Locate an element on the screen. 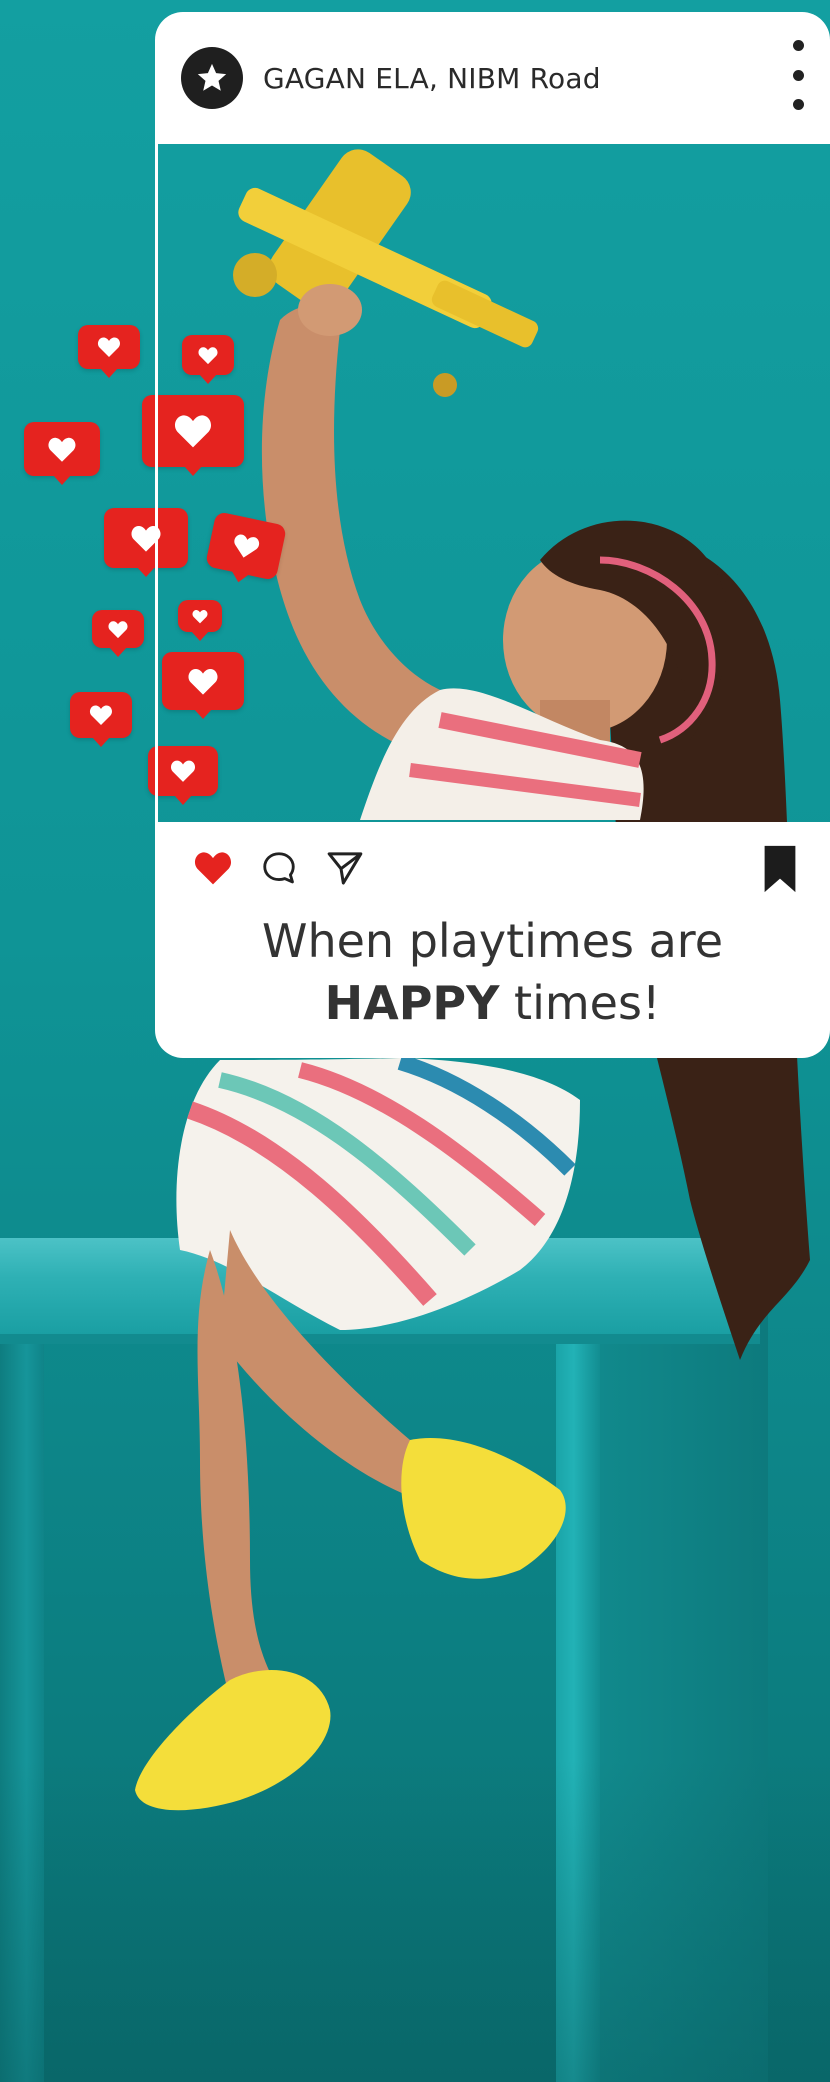 This screenshot has width=830, height=2082. table-top is located at coordinates (380, 1286).